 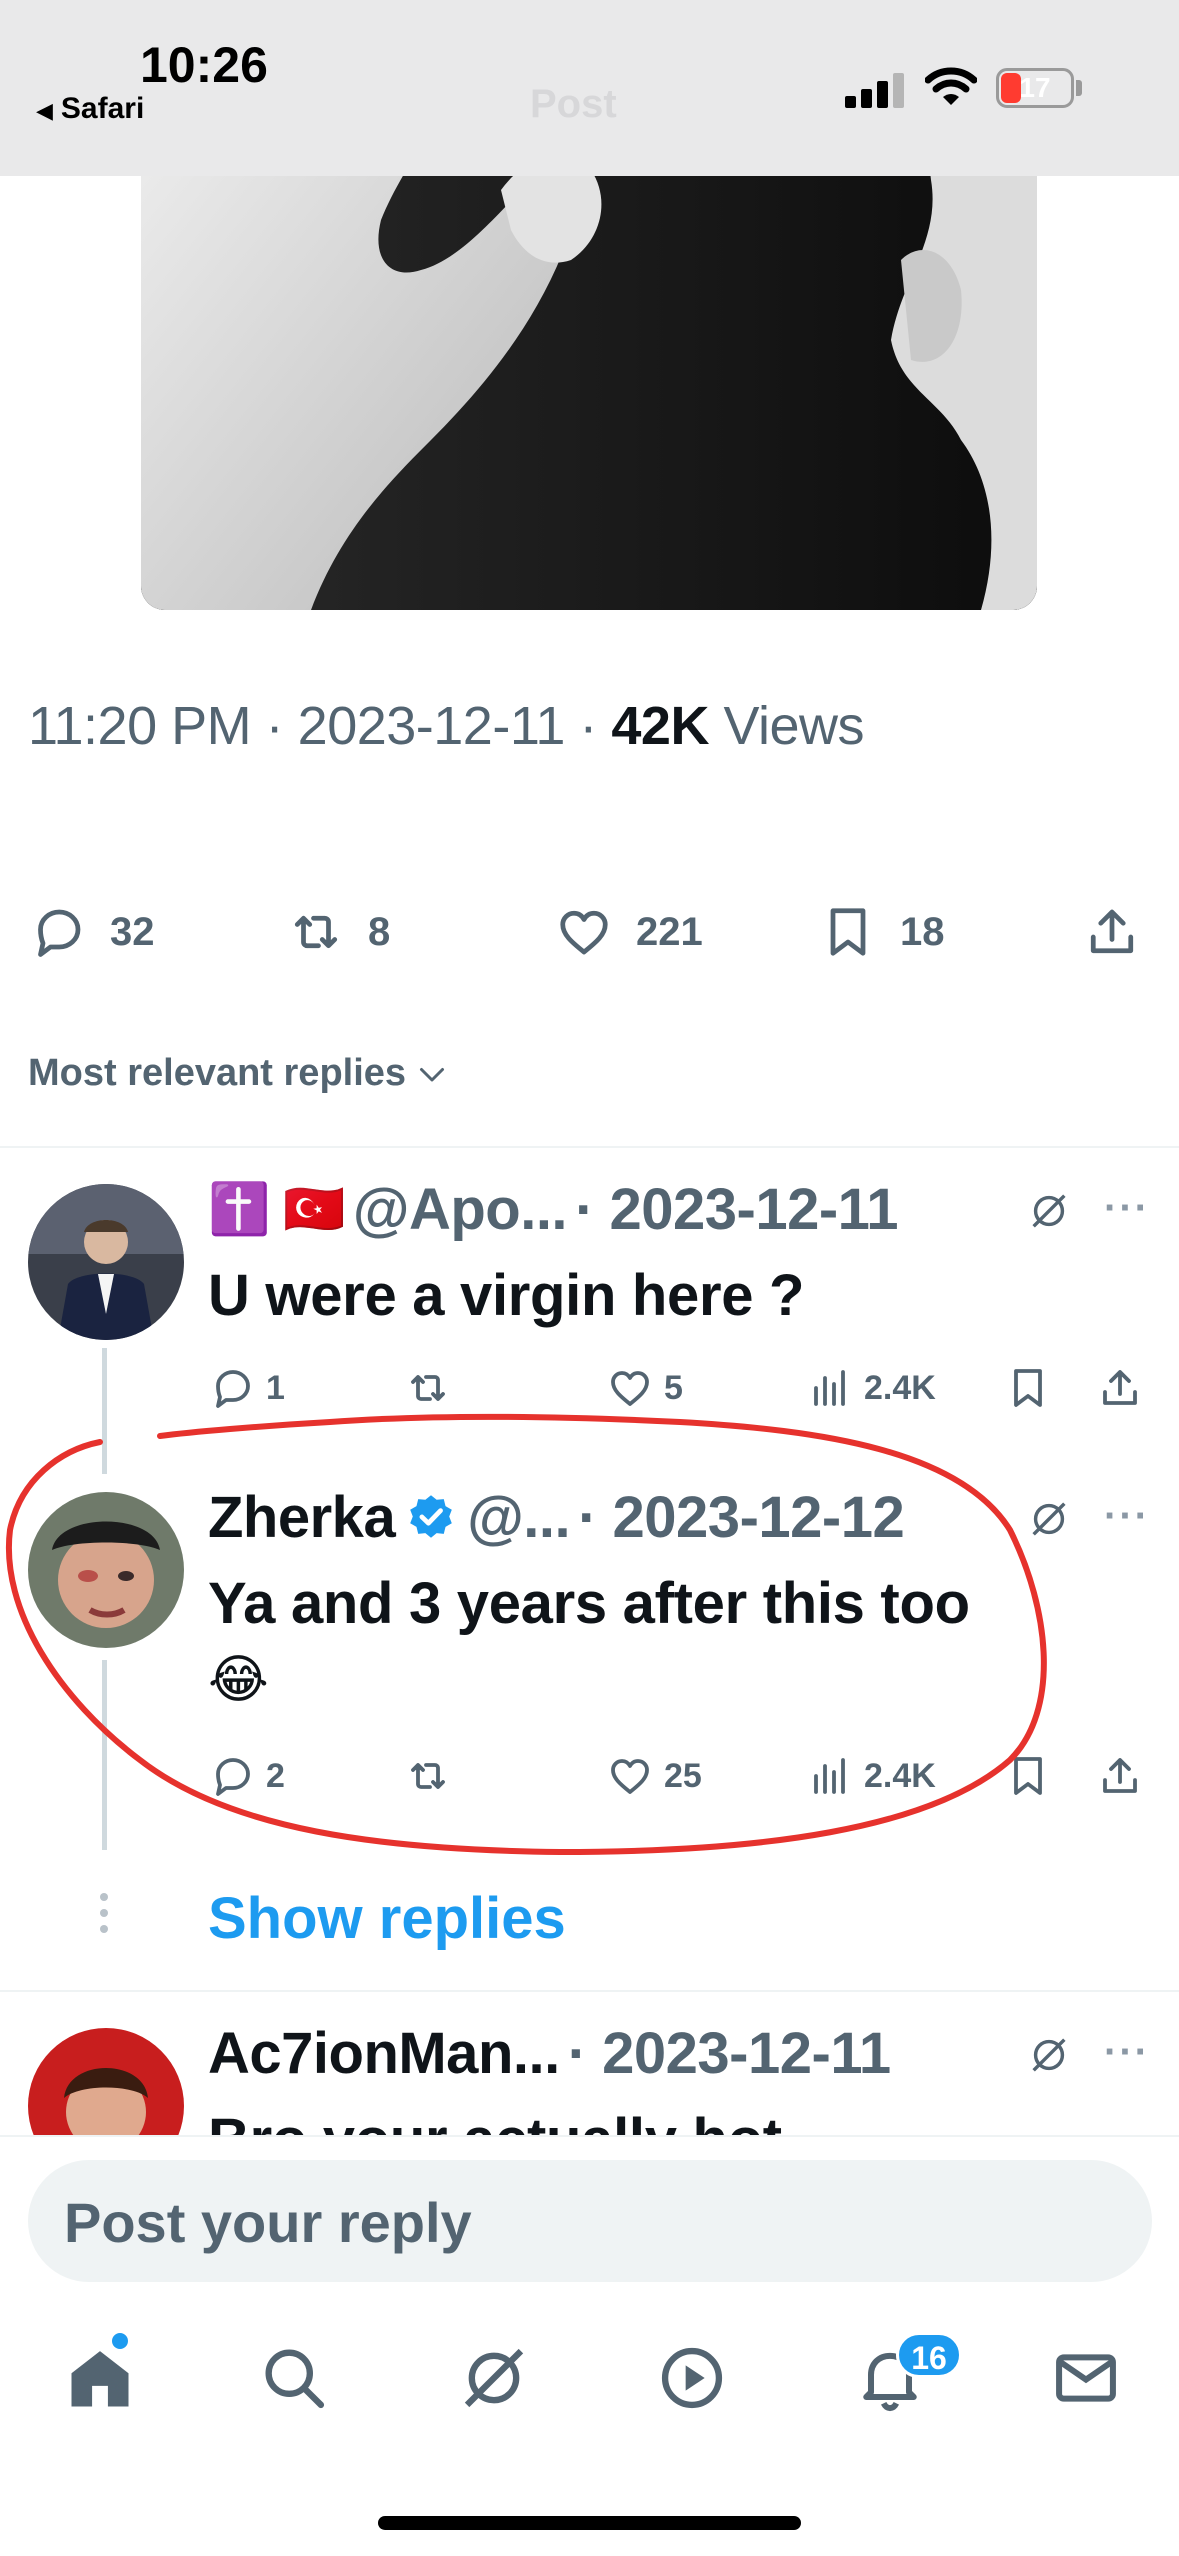 What do you see at coordinates (589, 2523) in the screenshot?
I see `home-indicator` at bounding box center [589, 2523].